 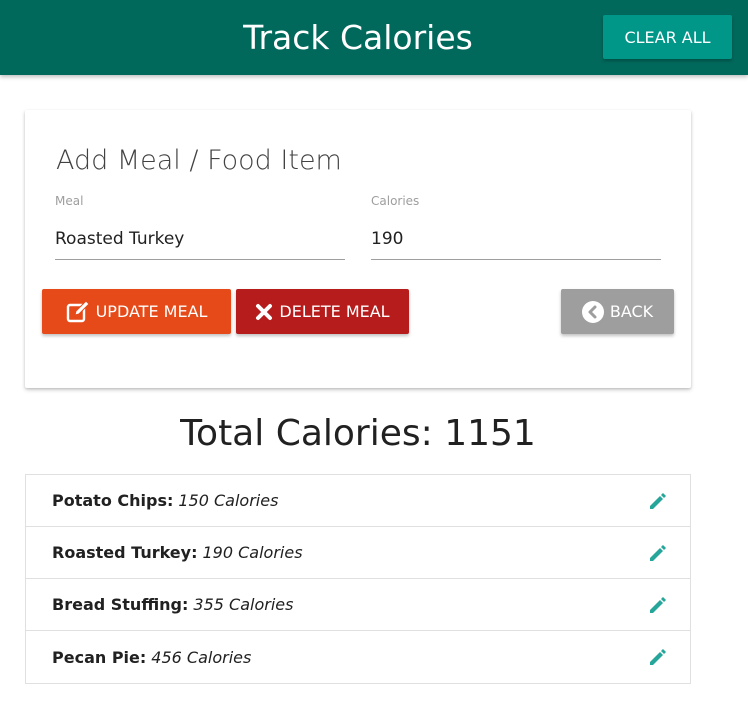 I want to click on item-name: Roasted Turkey:, so click(x=125, y=552).